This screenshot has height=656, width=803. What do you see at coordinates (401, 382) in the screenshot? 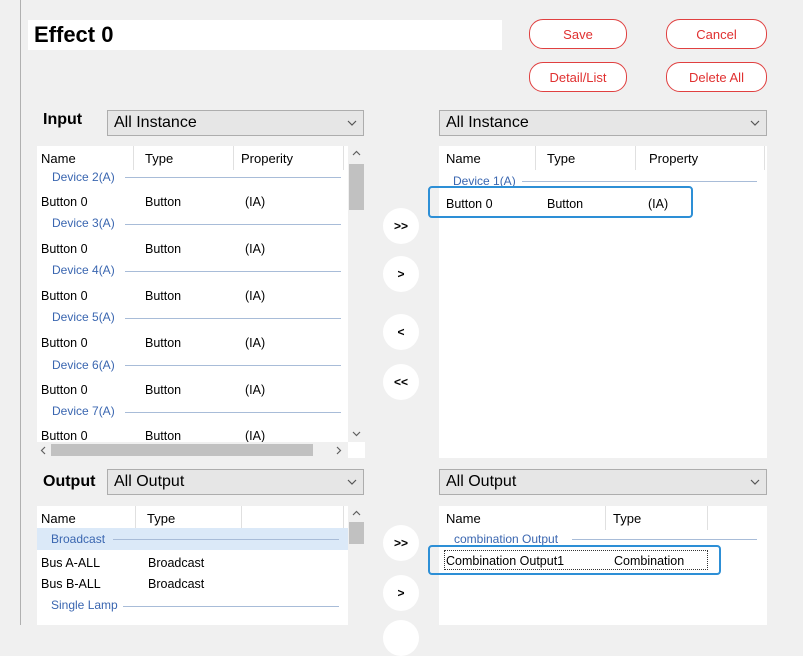
I see `remove-all-button: <<` at bounding box center [401, 382].